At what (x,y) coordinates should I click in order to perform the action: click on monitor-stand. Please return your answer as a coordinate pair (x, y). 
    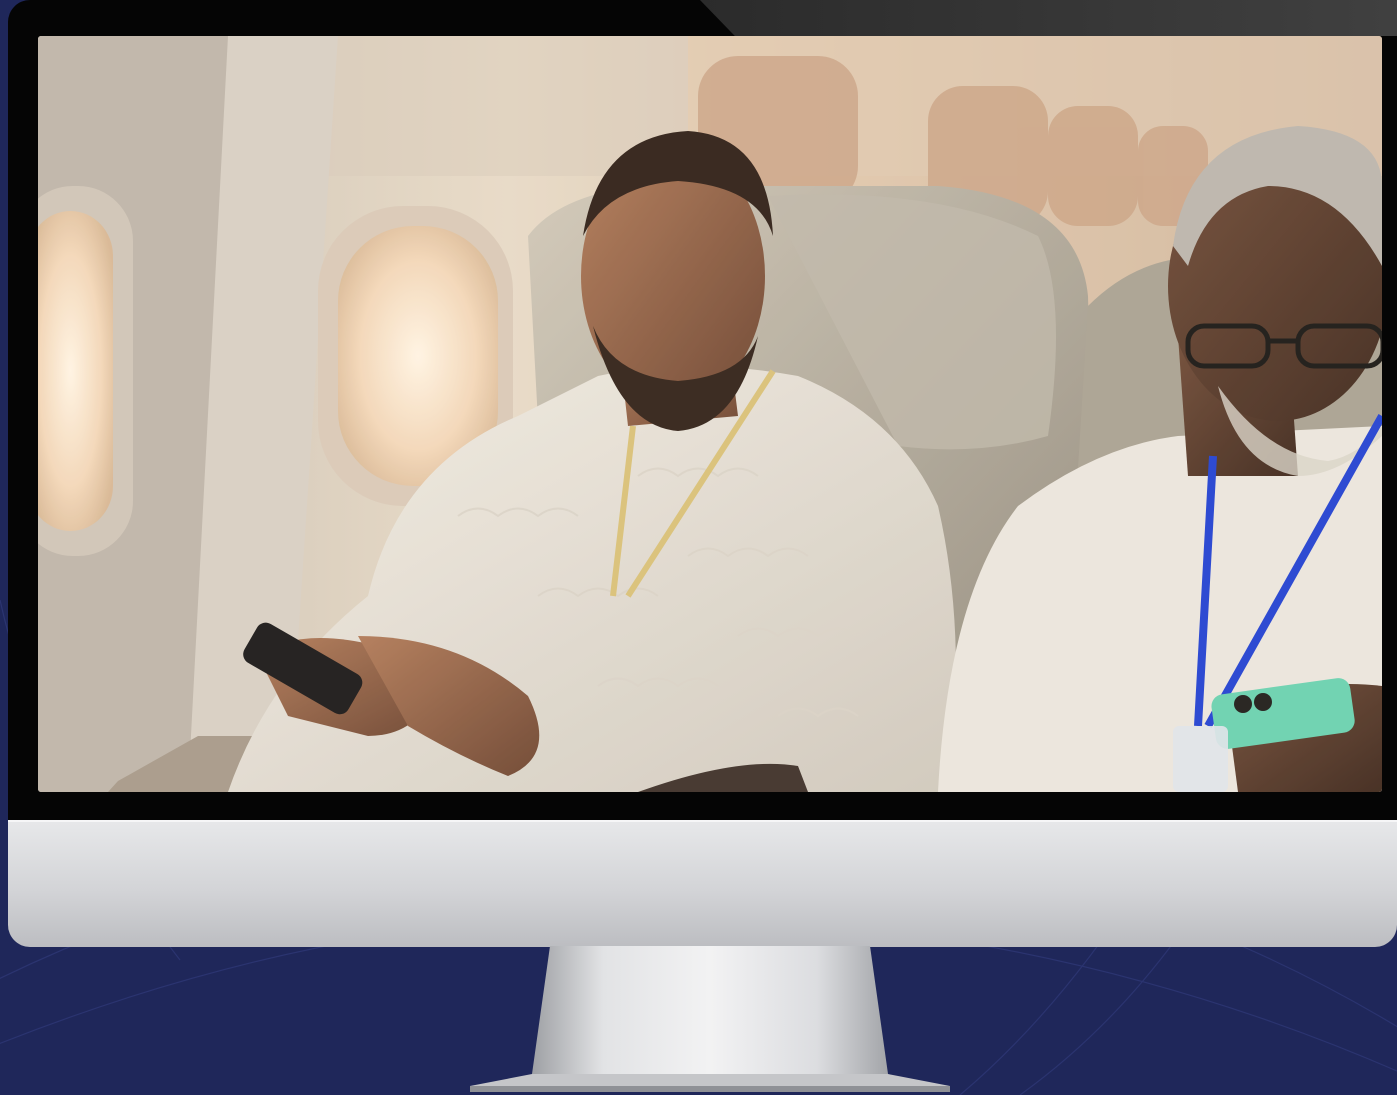
    Looking at the image, I should click on (710, 1019).